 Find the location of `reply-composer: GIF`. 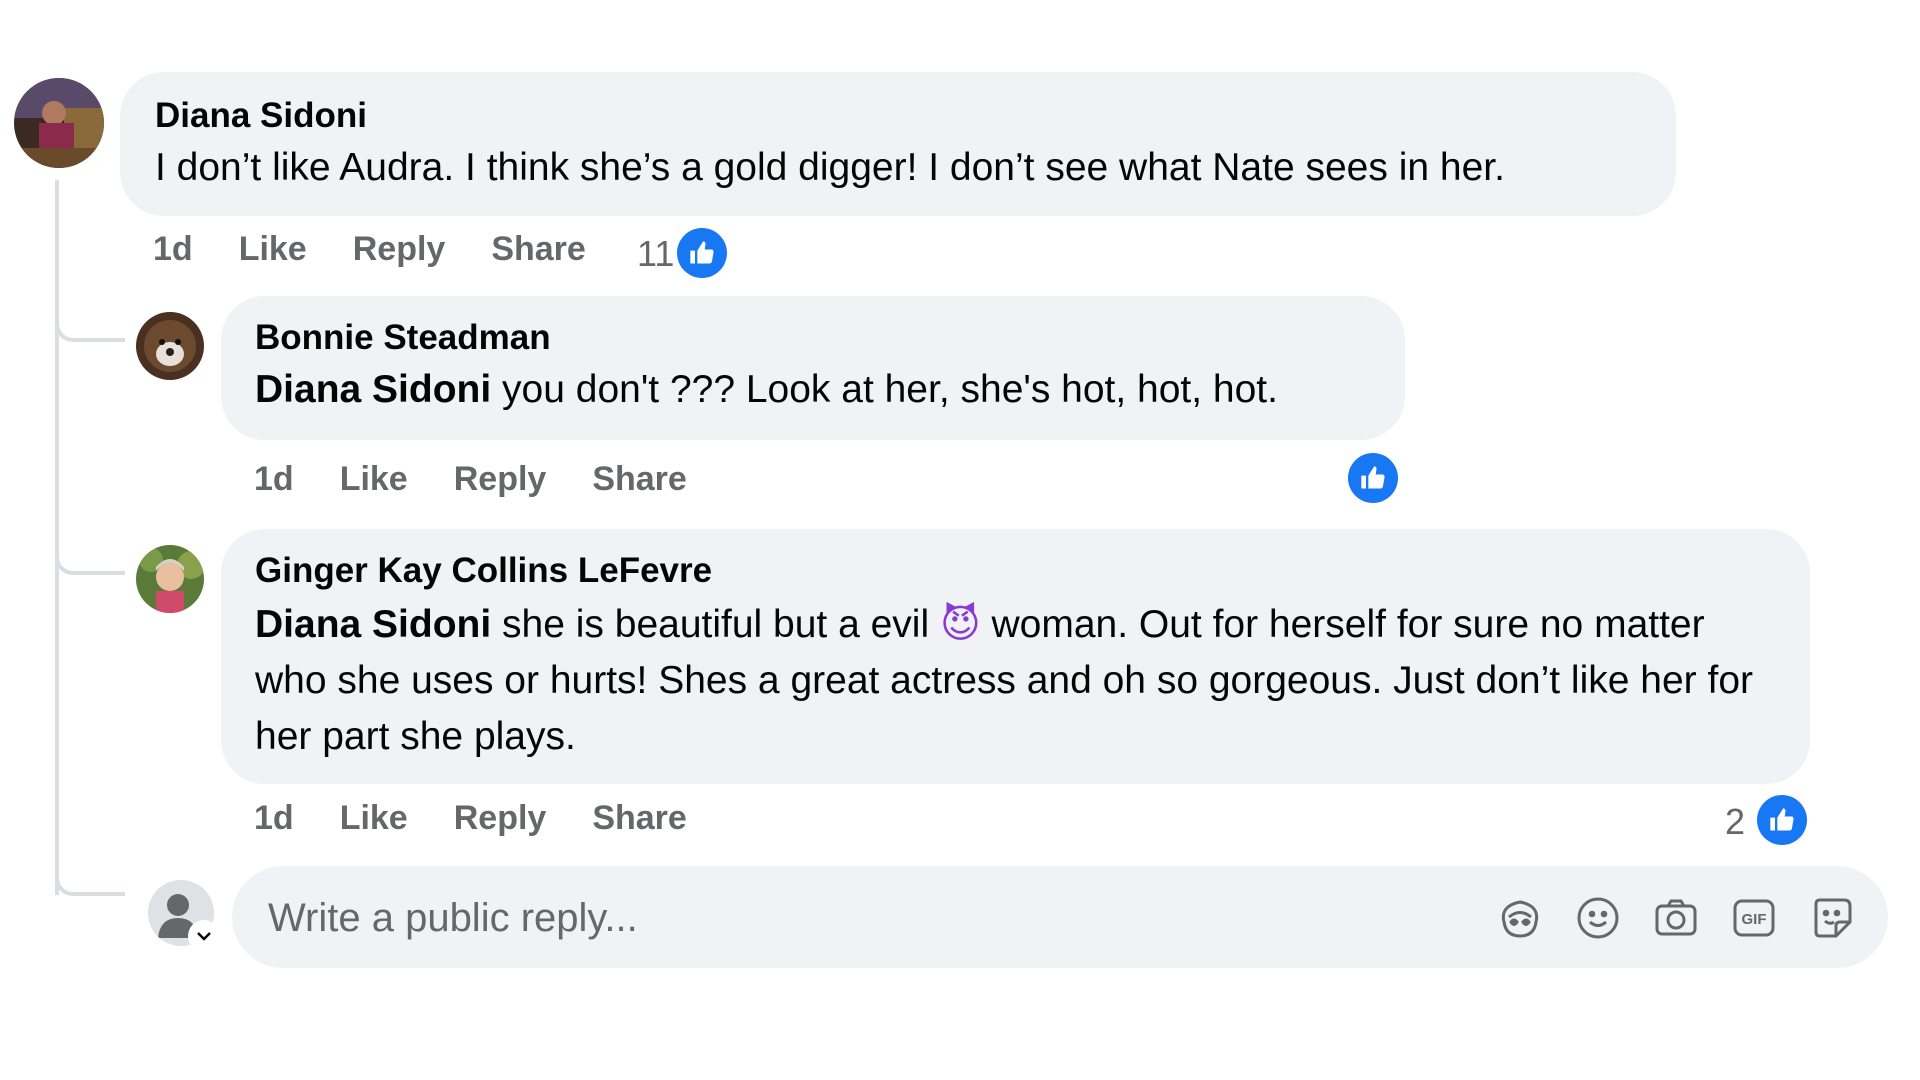

reply-composer: GIF is located at coordinates (1060, 918).